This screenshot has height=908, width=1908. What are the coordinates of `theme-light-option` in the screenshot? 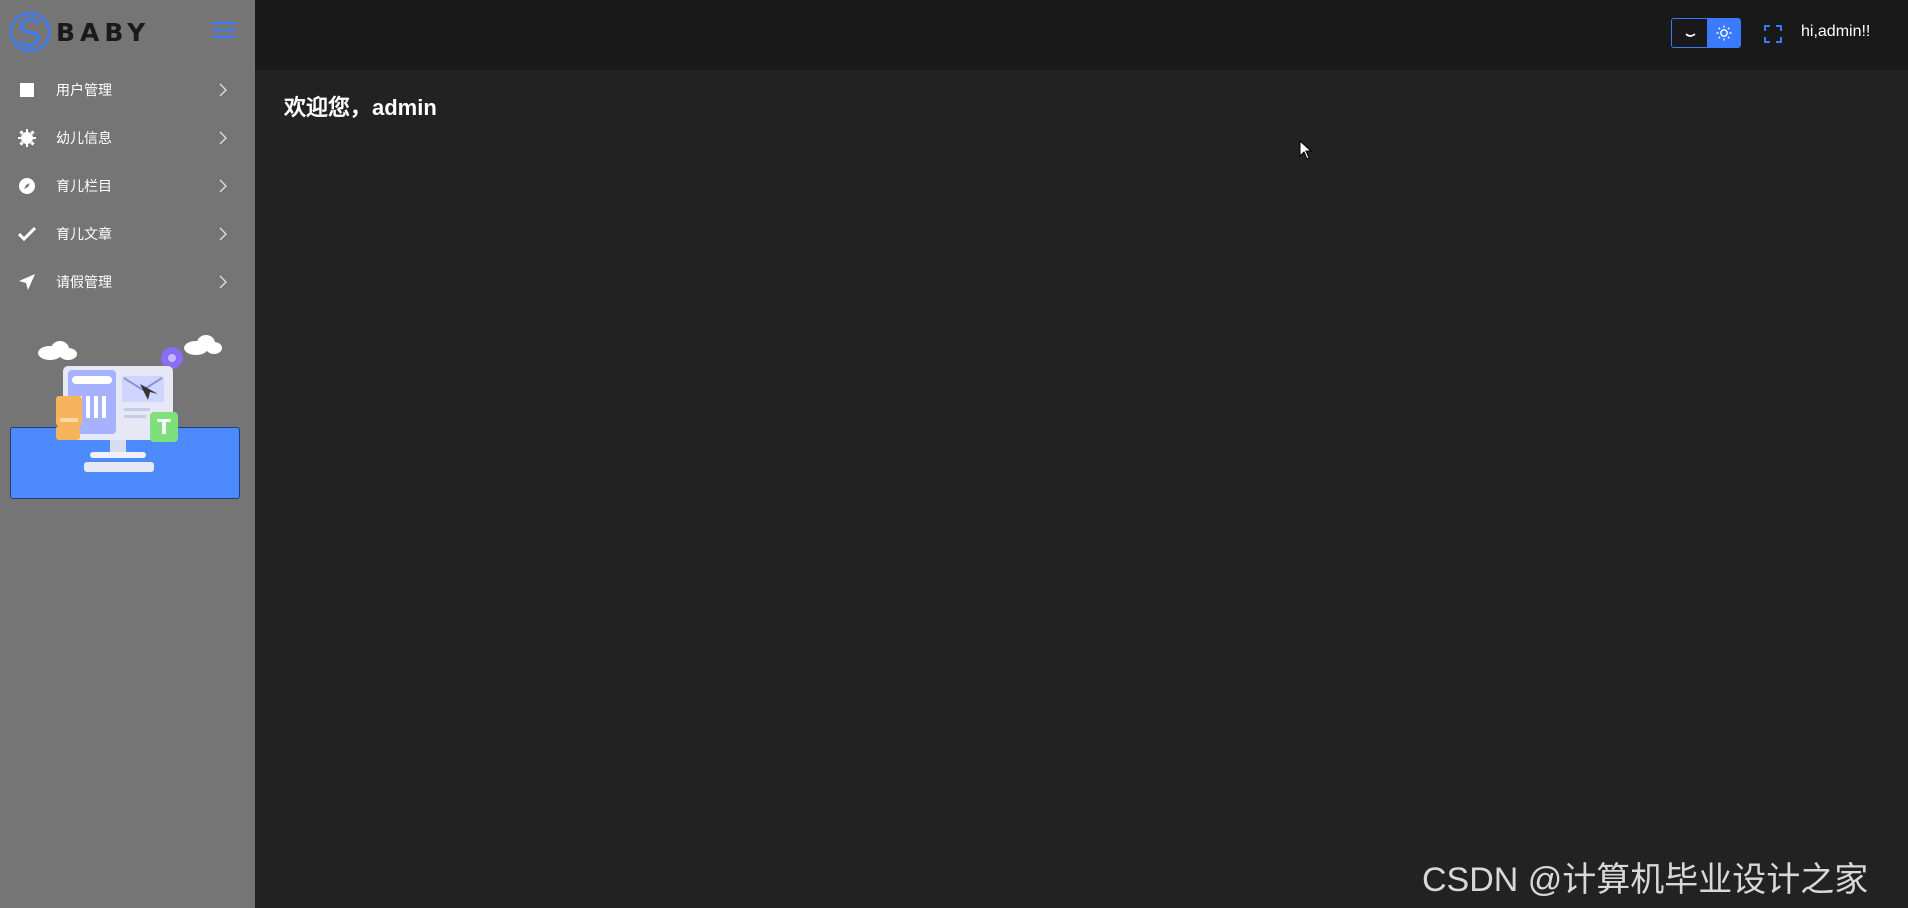 It's located at (1723, 33).